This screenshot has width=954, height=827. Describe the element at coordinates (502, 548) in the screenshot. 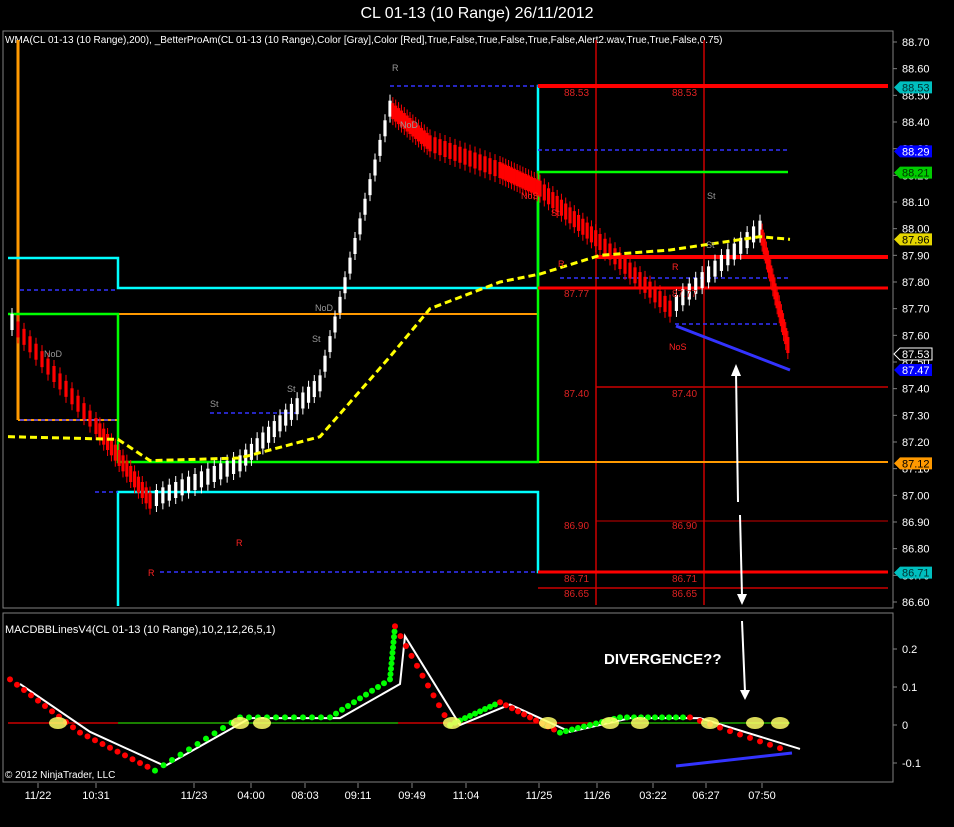

I see `cyan-range-line` at that location.